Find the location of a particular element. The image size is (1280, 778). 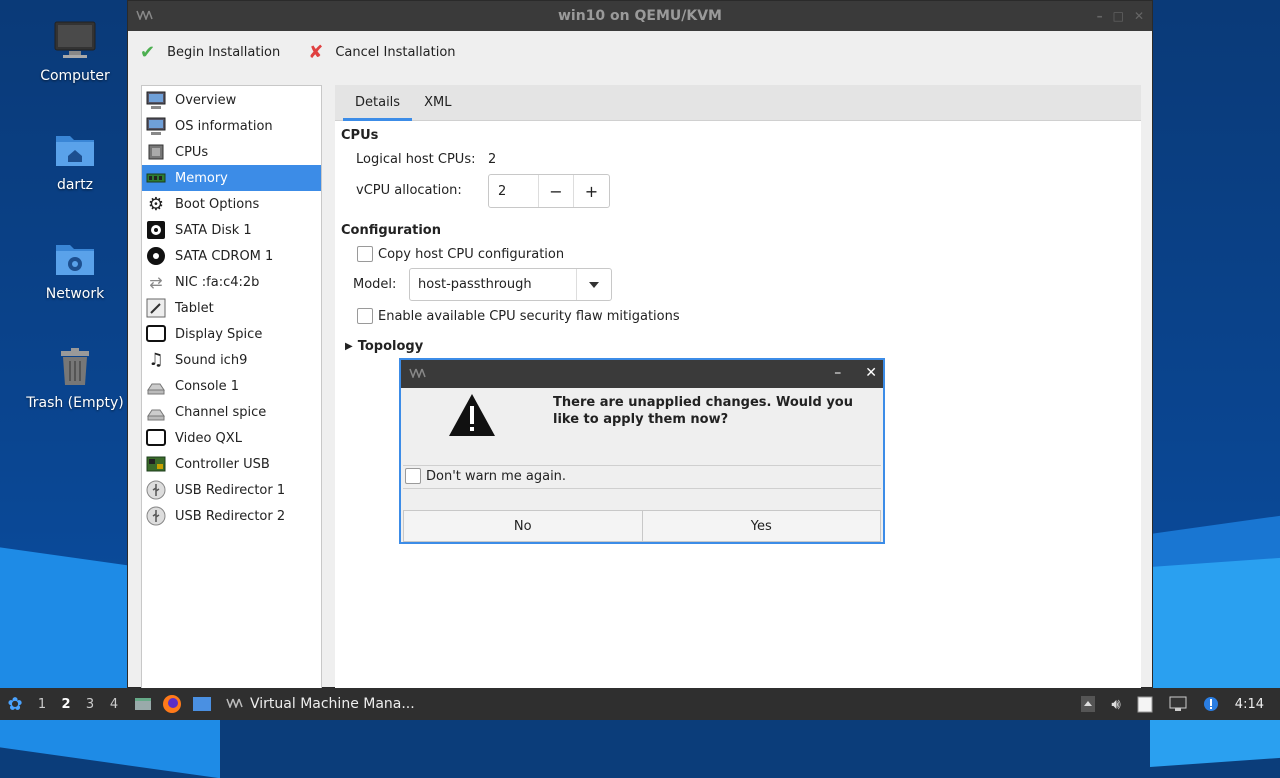

copy-host-cpu-checkbox: Copy host CPU configuration is located at coordinates (460, 254).